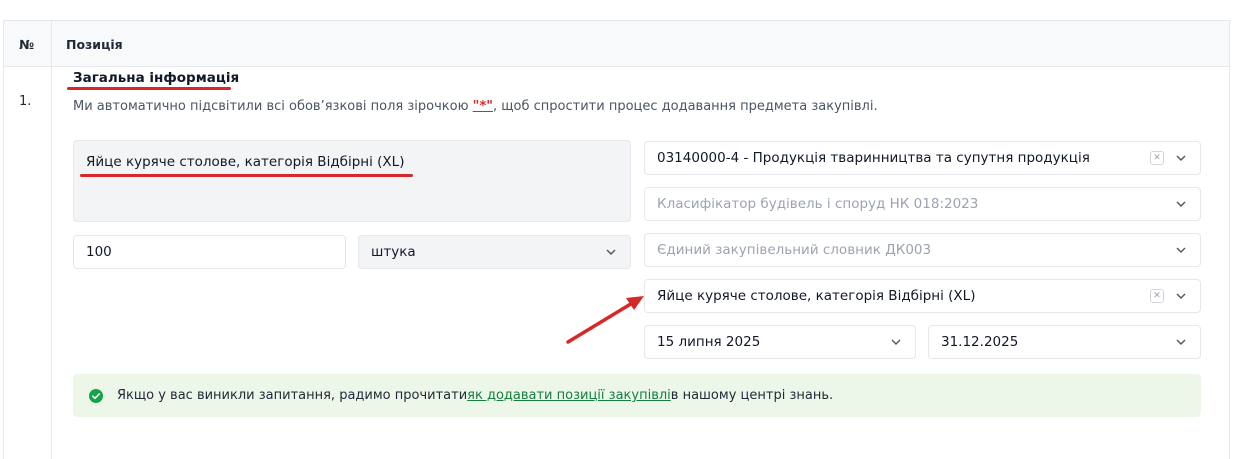 This screenshot has width=1235, height=459. Describe the element at coordinates (149, 88) in the screenshot. I see `annotation-underline-title` at that location.